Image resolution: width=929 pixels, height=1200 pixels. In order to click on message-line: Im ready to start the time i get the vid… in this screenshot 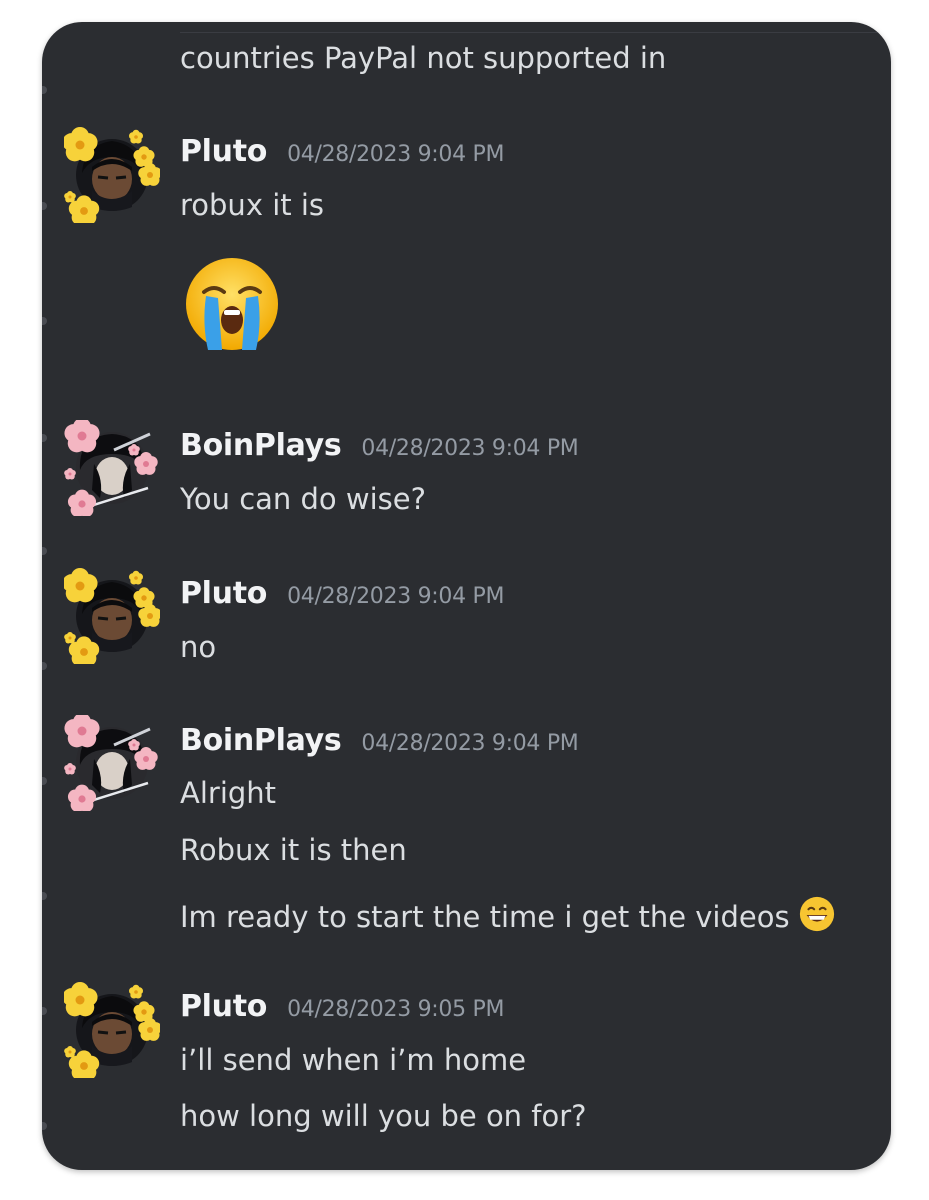, I will do `click(508, 915)`.